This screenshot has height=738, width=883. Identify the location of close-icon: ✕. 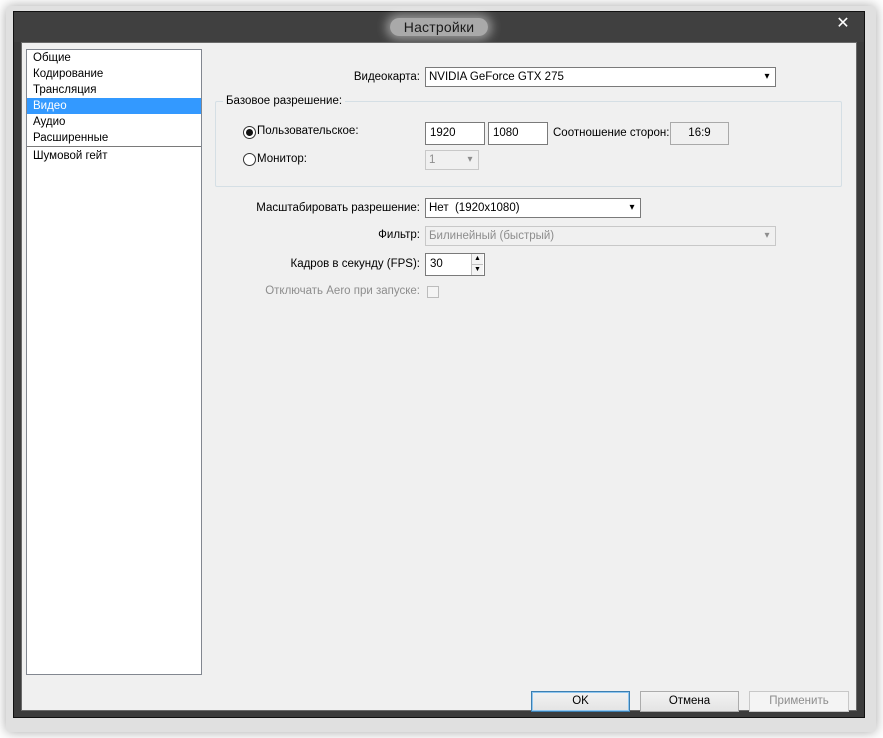
(843, 24).